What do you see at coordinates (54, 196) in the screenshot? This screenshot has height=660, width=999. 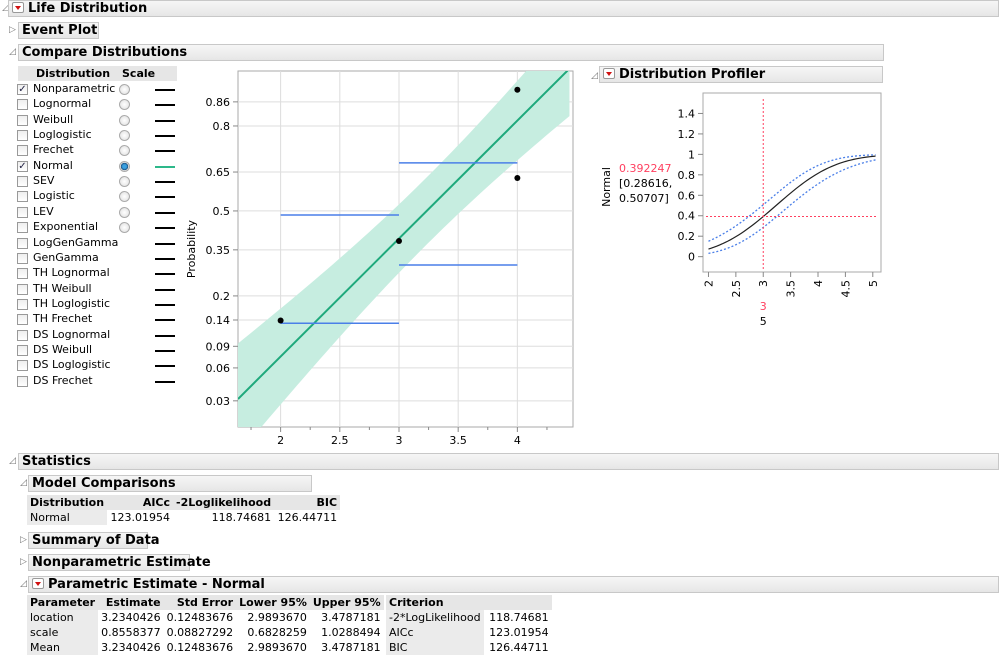 I see `distribution-label: Logistic` at bounding box center [54, 196].